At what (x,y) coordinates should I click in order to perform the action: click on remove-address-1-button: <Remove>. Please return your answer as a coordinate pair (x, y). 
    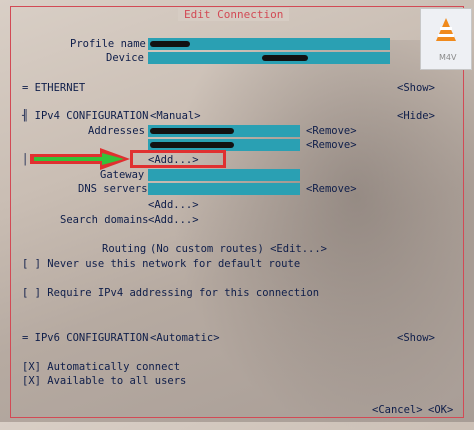
    Looking at the image, I should click on (331, 131).